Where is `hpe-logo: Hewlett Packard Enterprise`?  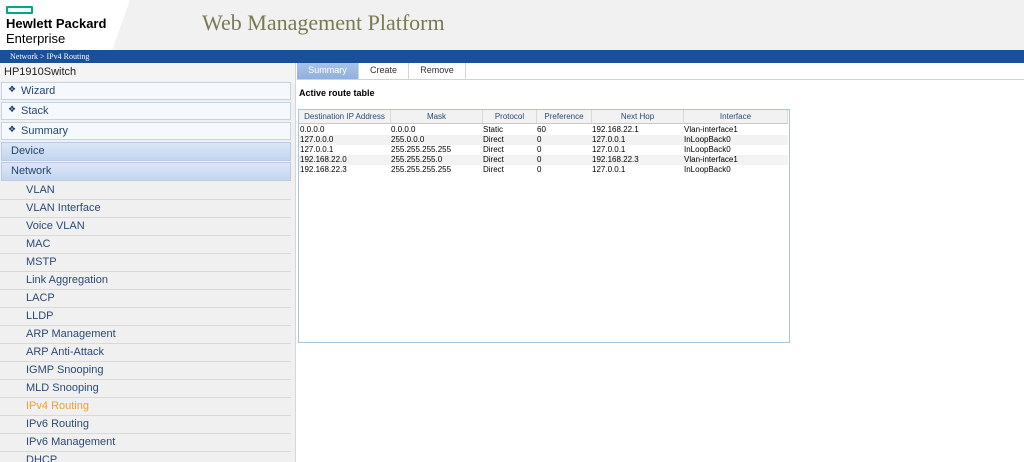 hpe-logo: Hewlett Packard Enterprise is located at coordinates (65, 25).